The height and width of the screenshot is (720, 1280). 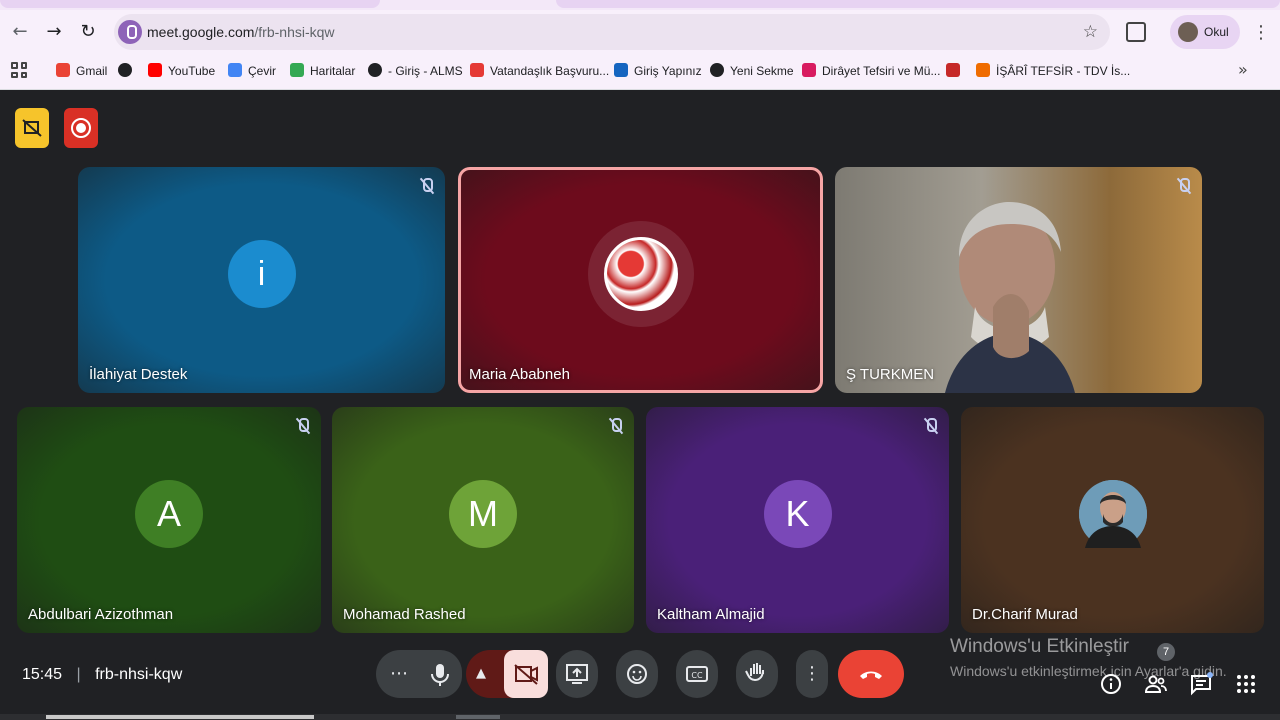 I want to click on bookmark-label: Giriş Yapınız, so click(x=668, y=71).